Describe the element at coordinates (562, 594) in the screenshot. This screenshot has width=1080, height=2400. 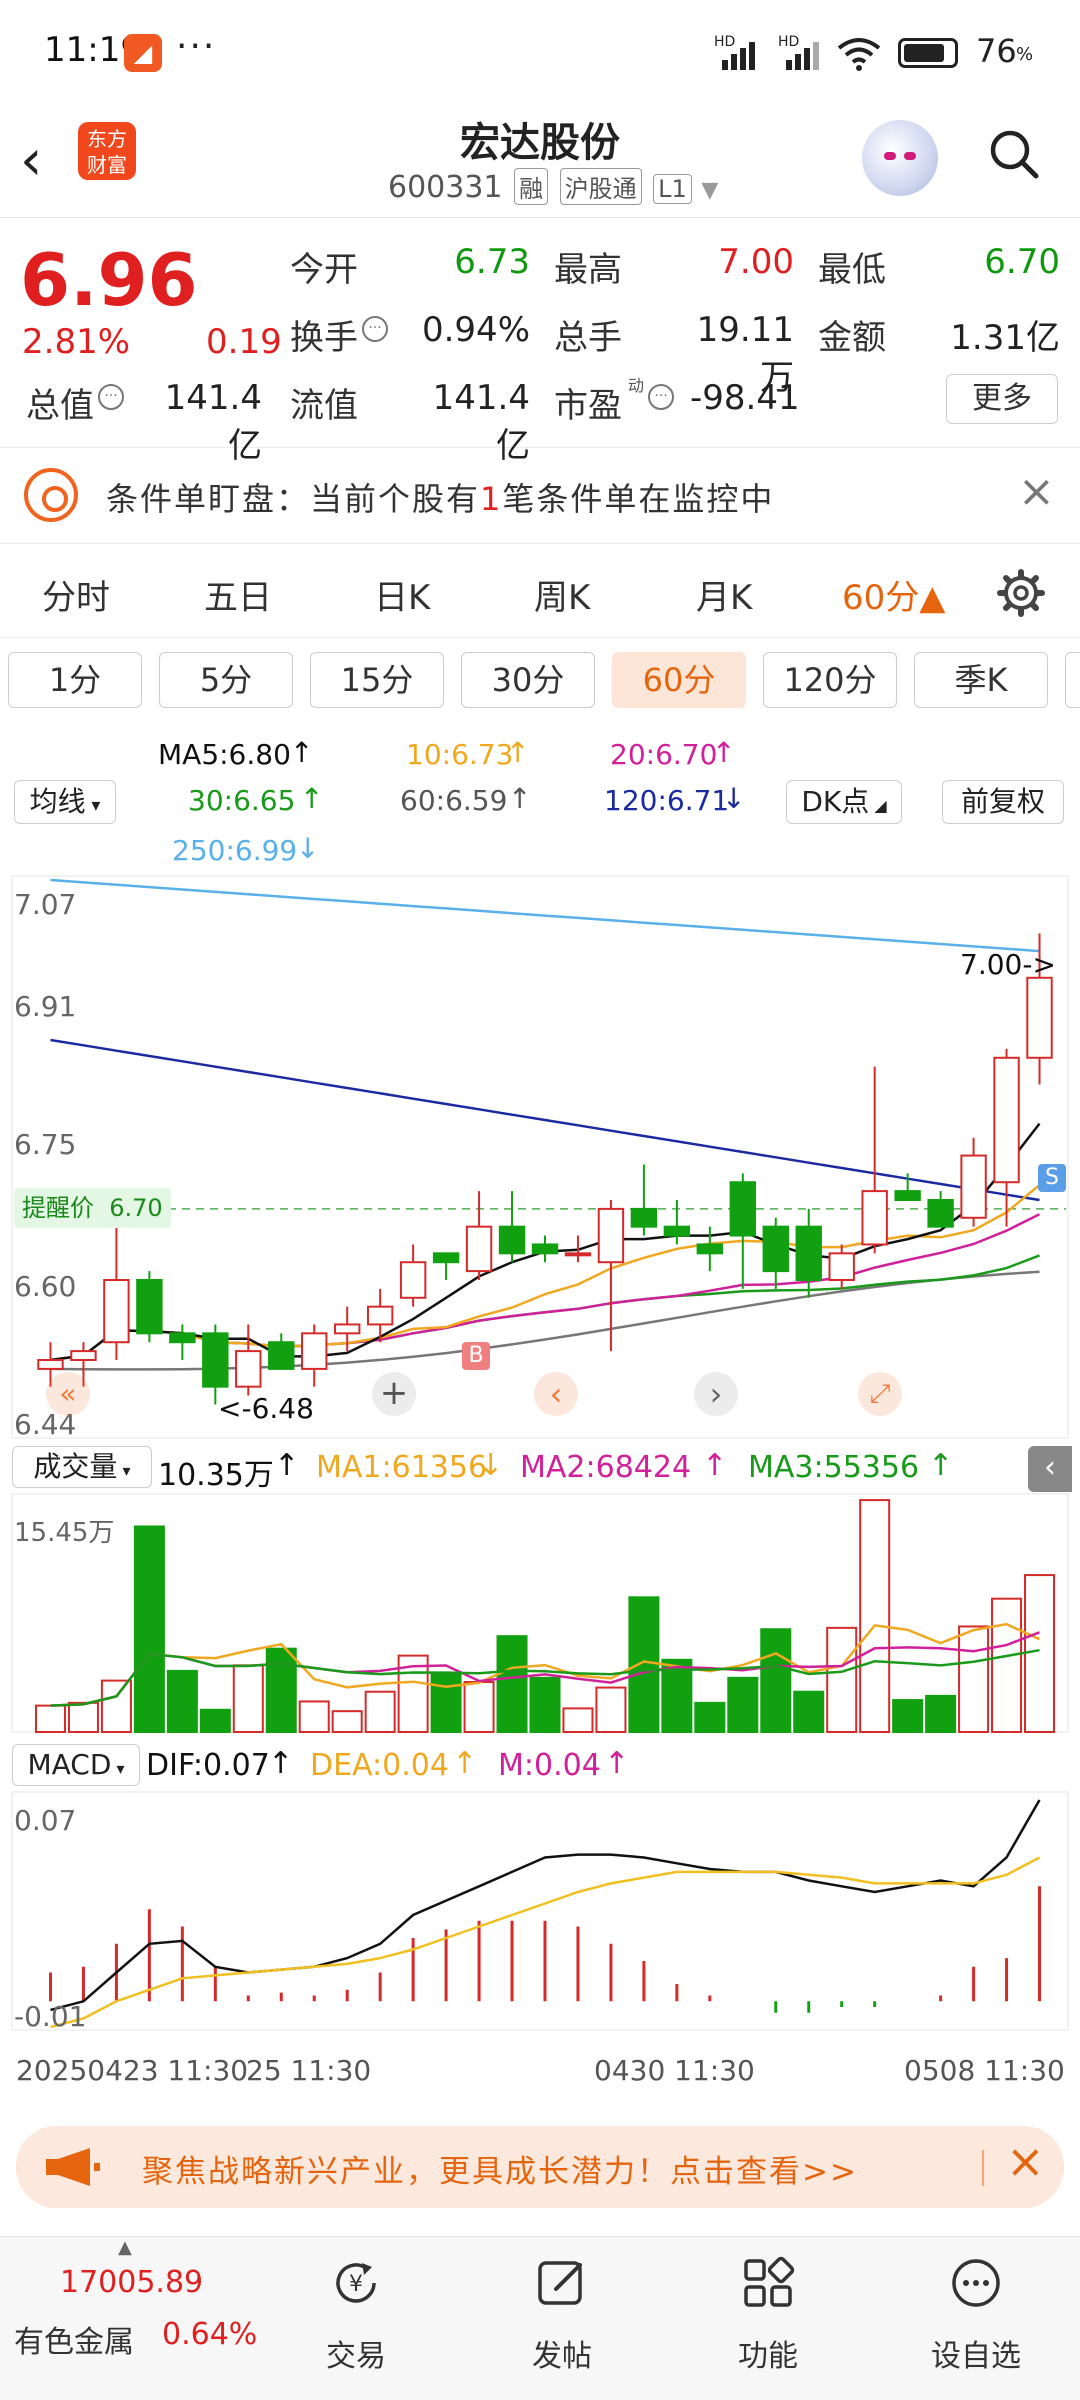
I see `tab-weekly-k: 周K` at that location.